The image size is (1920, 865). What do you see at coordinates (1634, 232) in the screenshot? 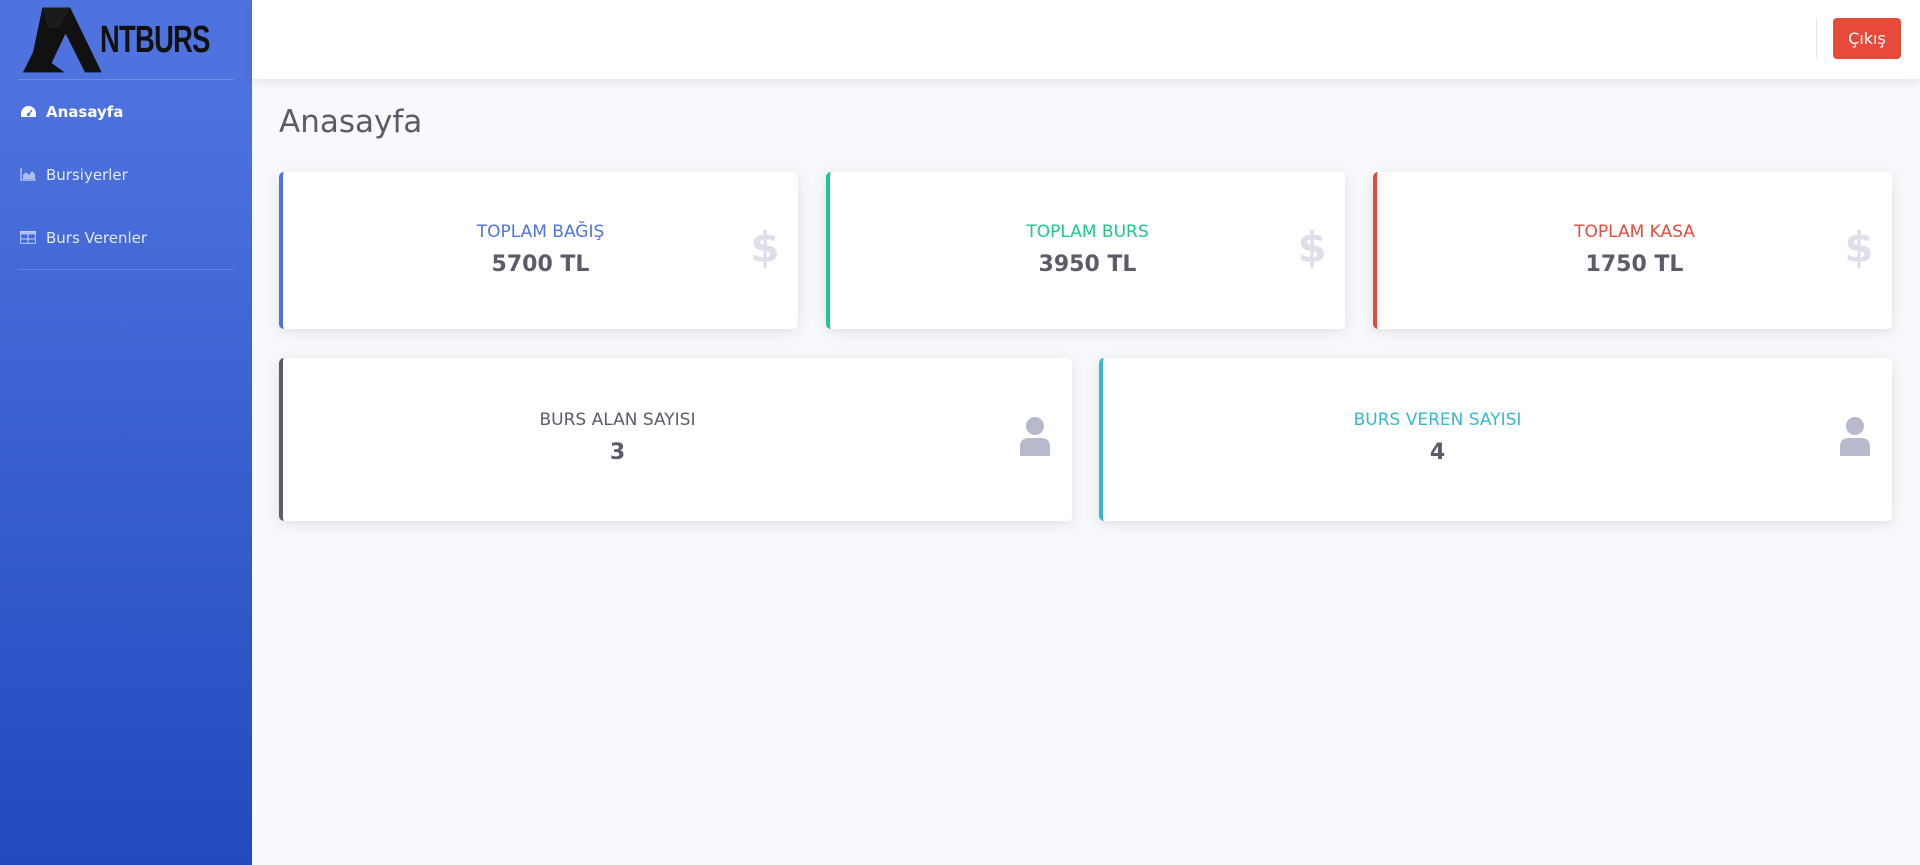
I see `stat-card-label: TOPLAM KASA` at bounding box center [1634, 232].